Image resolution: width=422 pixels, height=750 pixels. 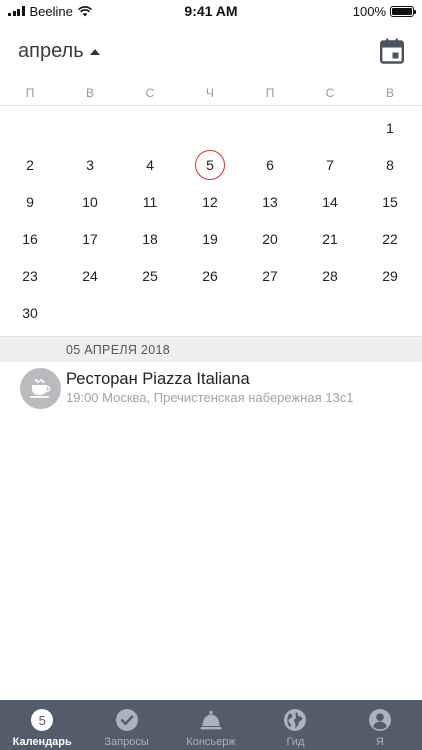 I want to click on day-cell: 26, so click(x=210, y=276).